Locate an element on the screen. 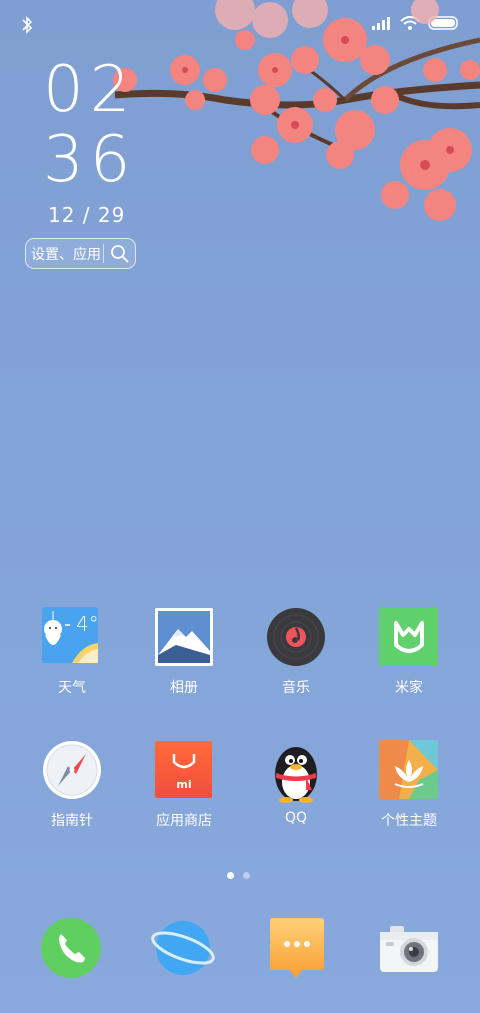 The image size is (480, 1013). phone-icon is located at coordinates (71, 948).